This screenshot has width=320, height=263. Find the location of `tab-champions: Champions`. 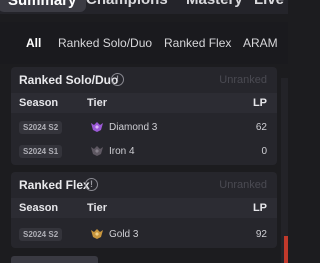

tab-champions: Champions is located at coordinates (127, 4).